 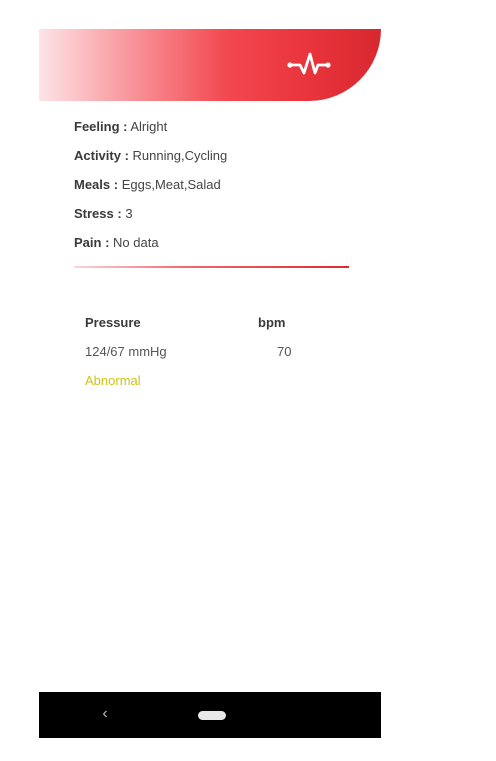 I want to click on header-banner, so click(x=210, y=65).